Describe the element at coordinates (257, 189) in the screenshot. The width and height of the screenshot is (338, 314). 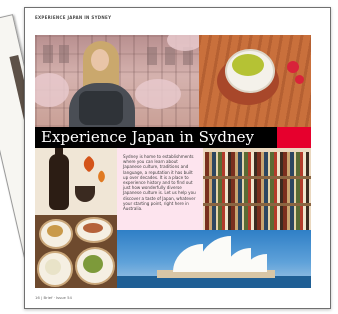
I see `bookshelf-photo` at that location.